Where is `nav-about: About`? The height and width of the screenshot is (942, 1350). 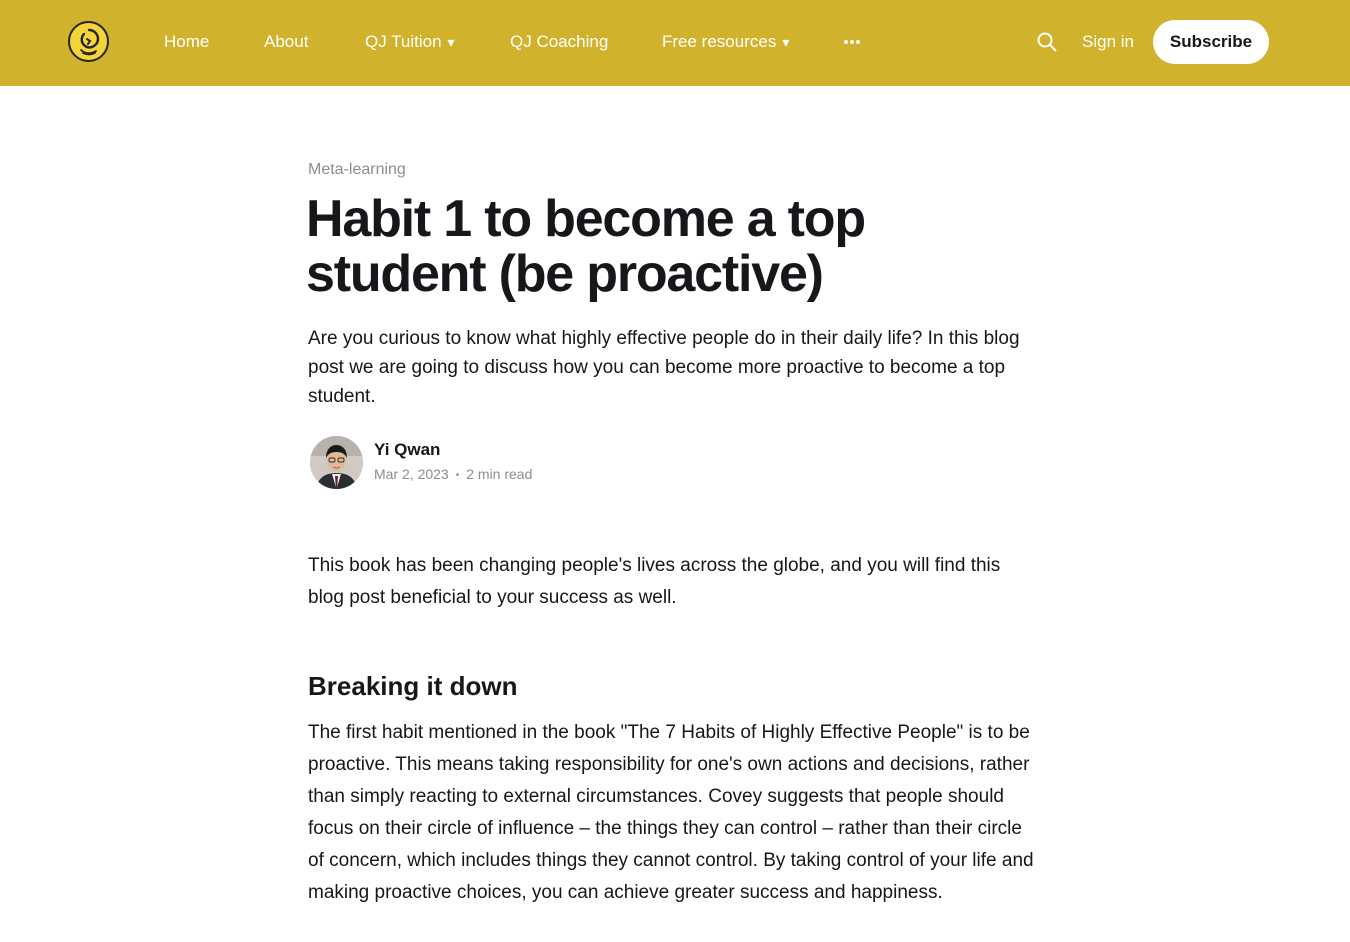 nav-about: About is located at coordinates (286, 42).